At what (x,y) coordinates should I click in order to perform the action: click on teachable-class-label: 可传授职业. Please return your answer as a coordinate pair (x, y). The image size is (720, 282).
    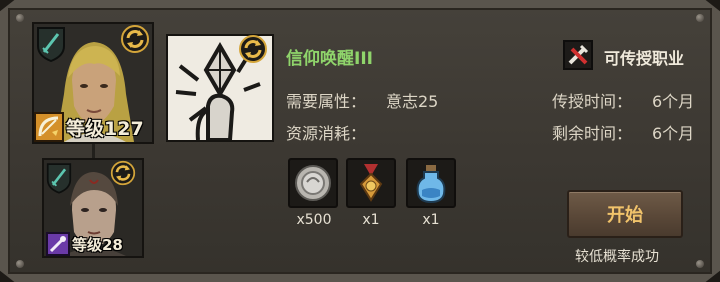
    Looking at the image, I should click on (644, 58).